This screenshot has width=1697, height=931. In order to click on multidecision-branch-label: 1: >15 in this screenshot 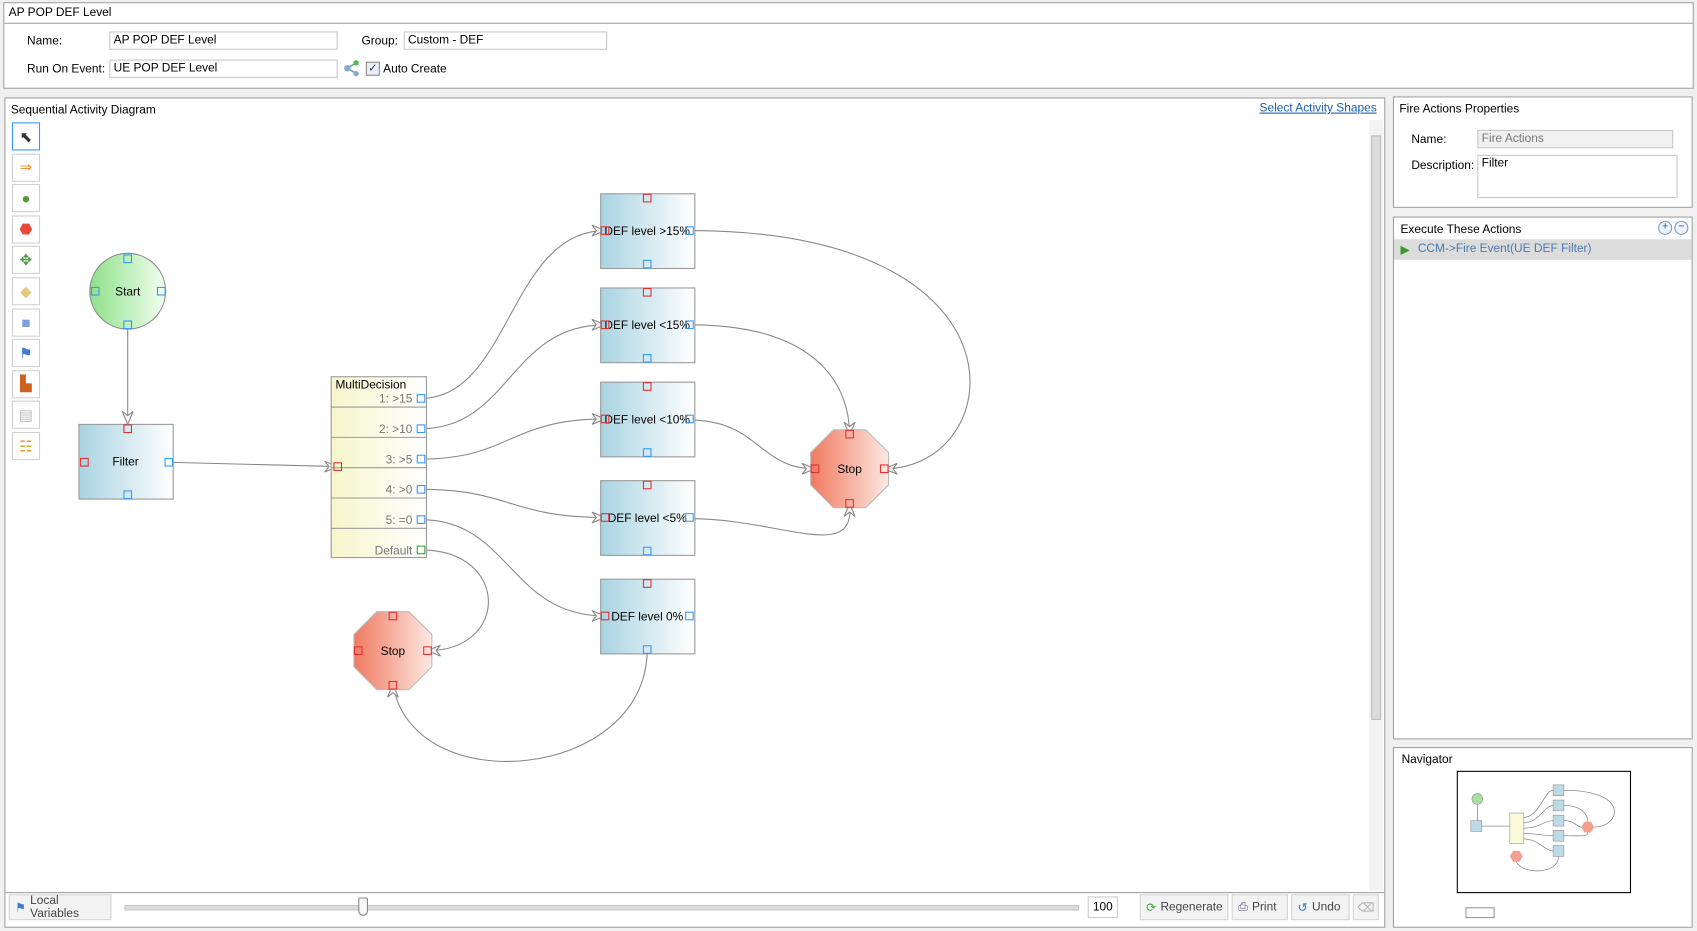, I will do `click(396, 399)`.